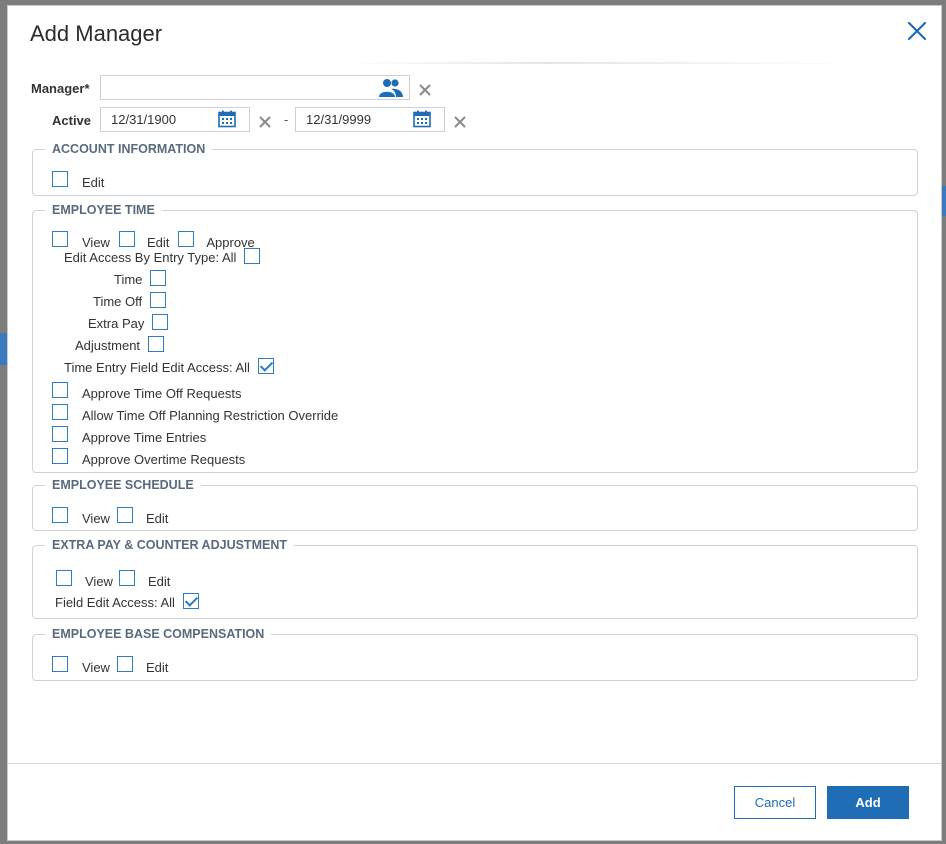 This screenshot has width=946, height=844. Describe the element at coordinates (60, 514) in the screenshot. I see `employee-schedule-view-checkbox` at that location.